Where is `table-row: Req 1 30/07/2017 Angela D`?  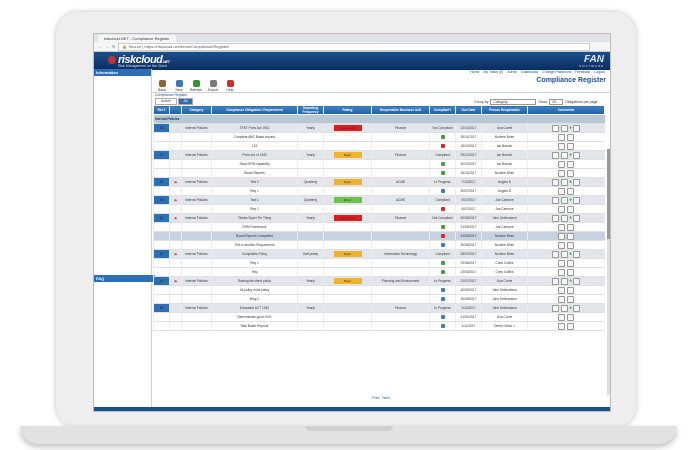
table-row: Req 1 30/07/2017 Angela D is located at coordinates (379, 191).